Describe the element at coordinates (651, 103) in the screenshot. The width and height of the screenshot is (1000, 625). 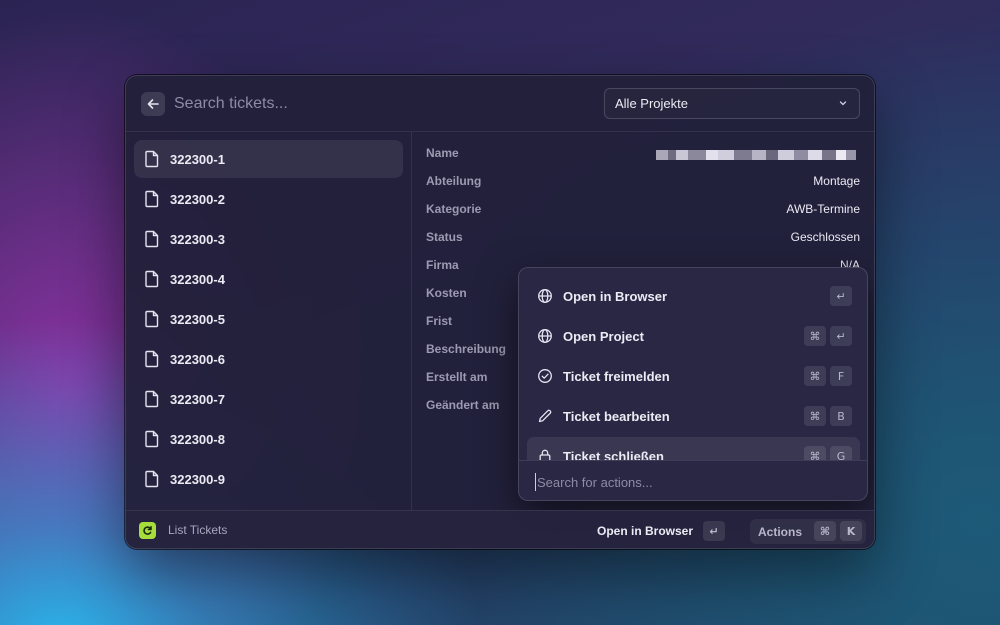
I see `project-dropdown-value: Alle Projekte` at that location.